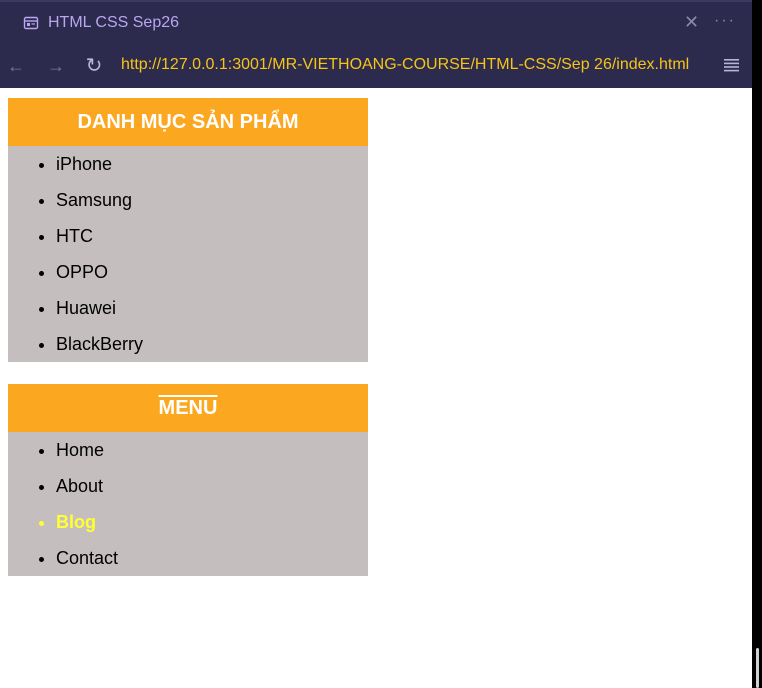  I want to click on scrollbar-track, so click(757, 344).